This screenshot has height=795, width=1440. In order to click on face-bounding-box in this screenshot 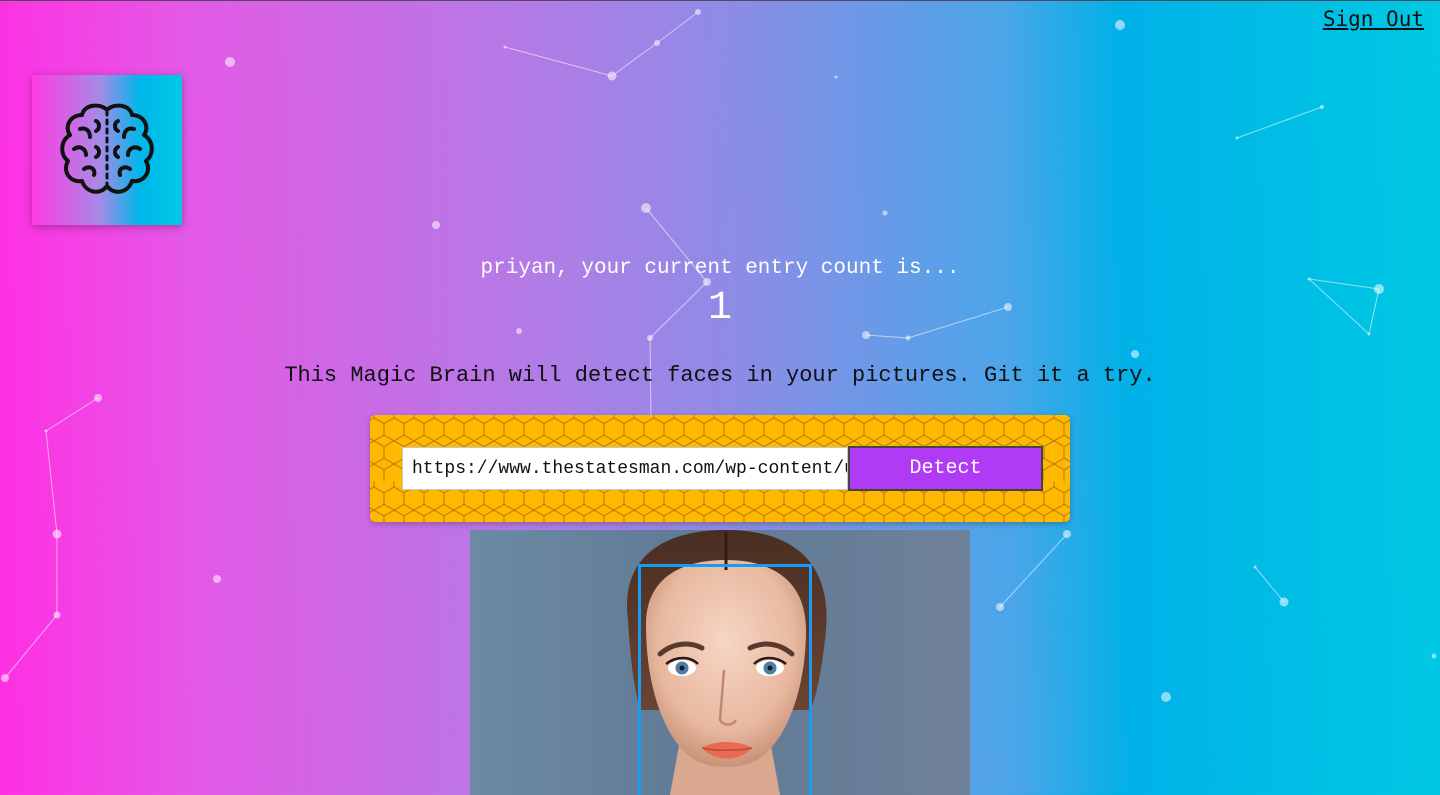, I will do `click(725, 679)`.